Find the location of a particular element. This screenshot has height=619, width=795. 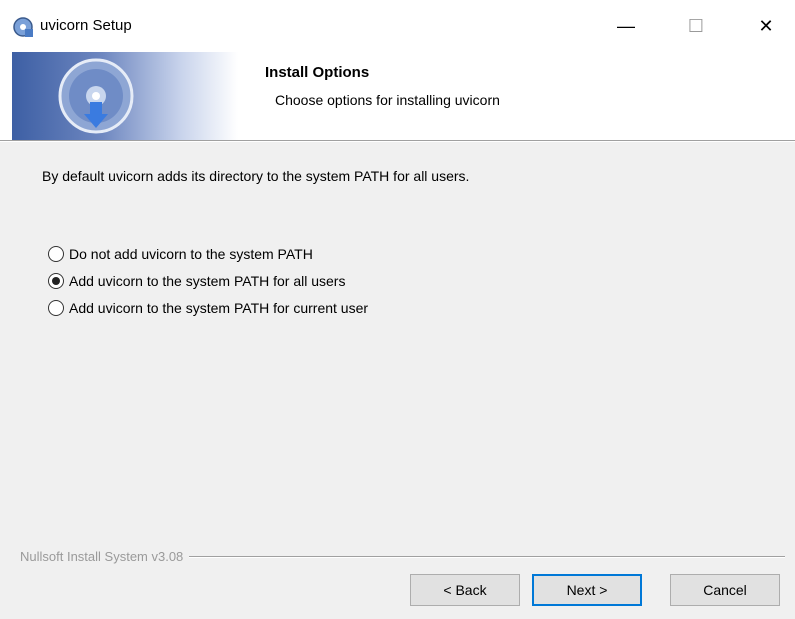

close-button: ✕ is located at coordinates (765, 26).